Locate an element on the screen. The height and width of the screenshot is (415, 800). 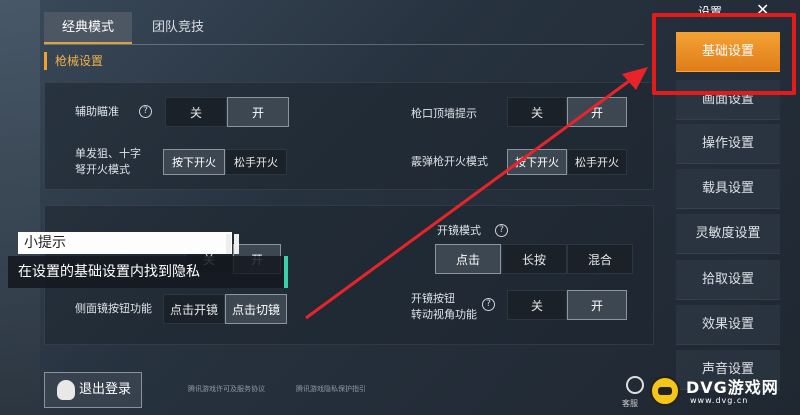
logout-label: 退出登录 is located at coordinates (105, 389).